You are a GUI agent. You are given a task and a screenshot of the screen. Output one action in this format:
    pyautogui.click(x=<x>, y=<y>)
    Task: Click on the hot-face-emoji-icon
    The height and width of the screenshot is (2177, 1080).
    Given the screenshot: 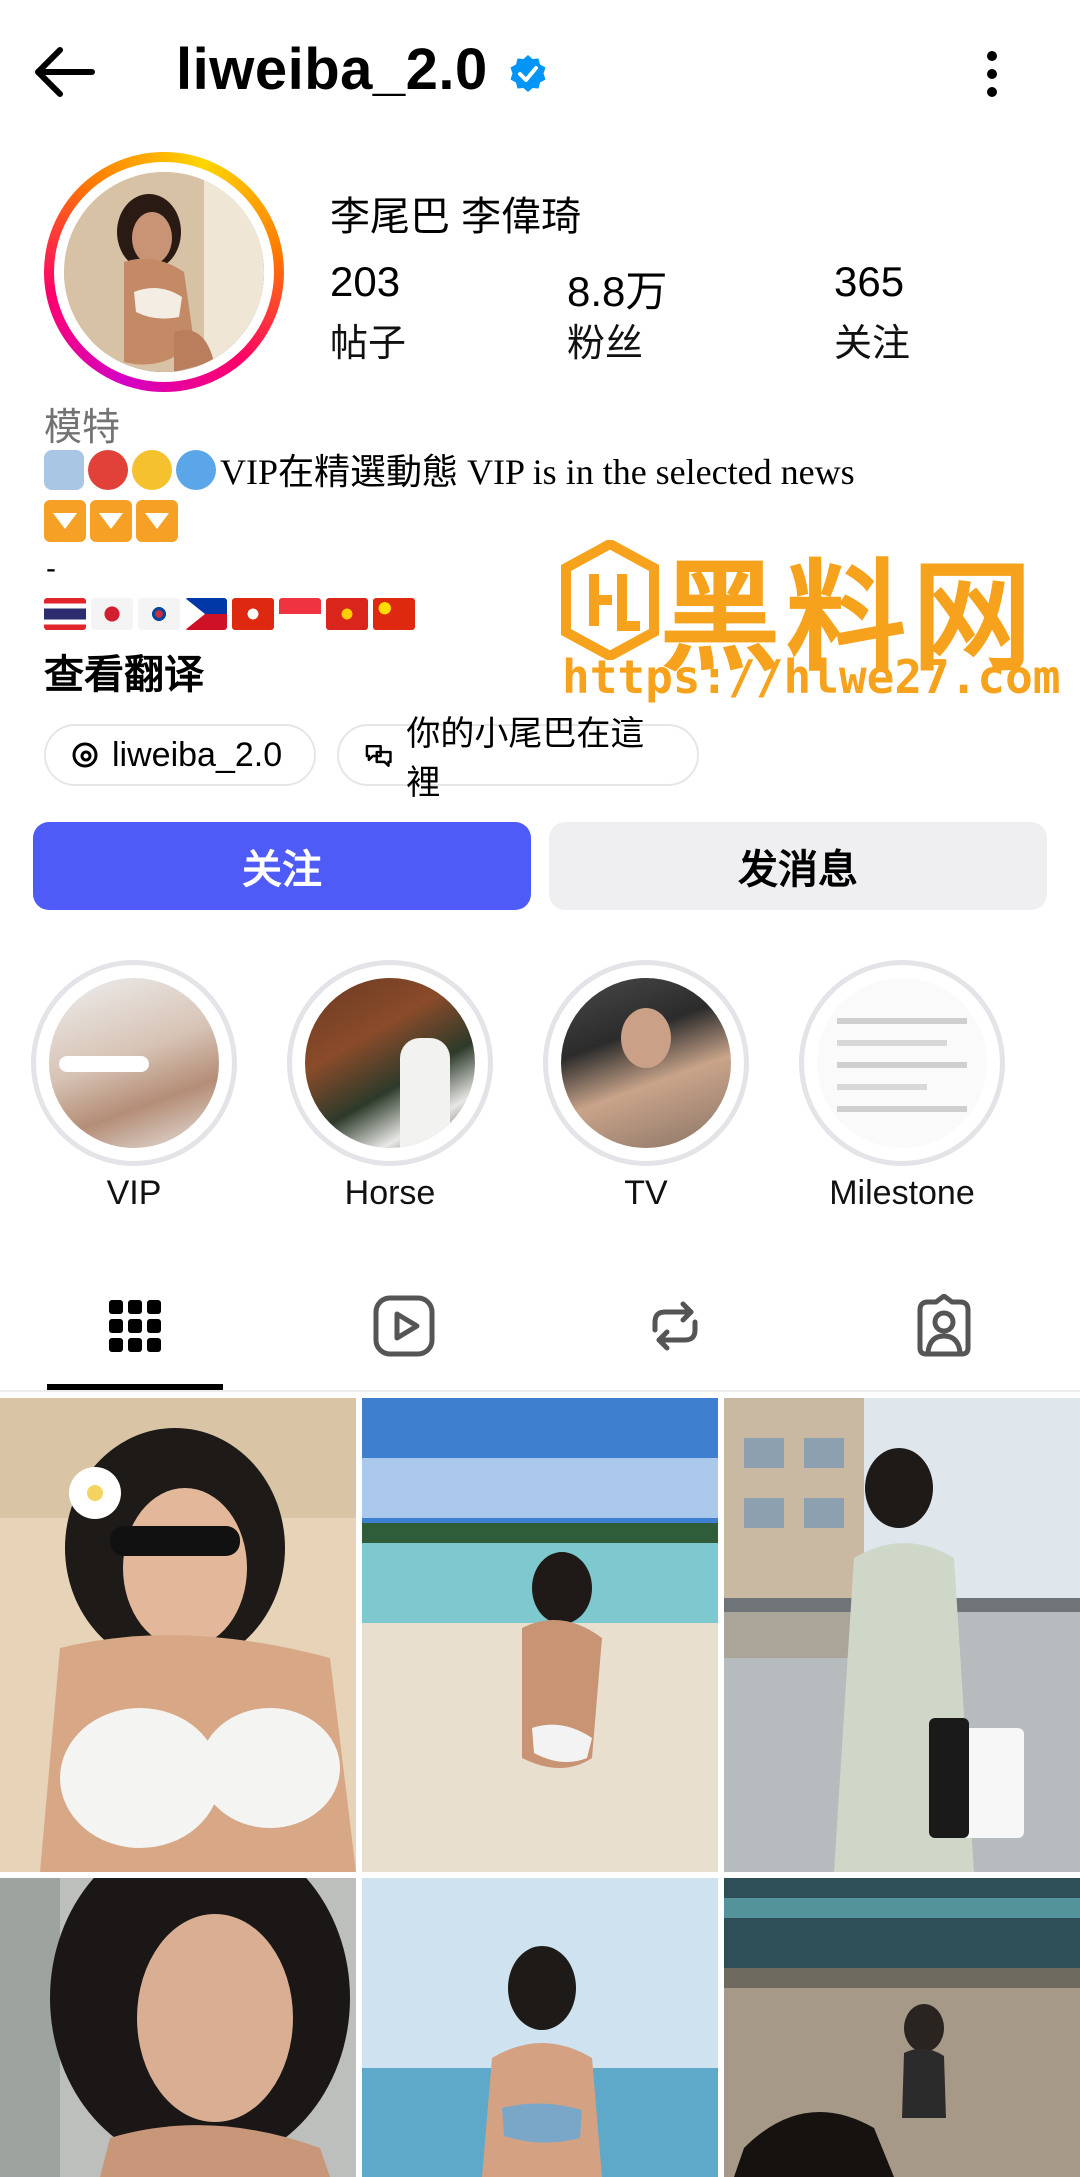 What is the action you would take?
    pyautogui.click(x=108, y=470)
    